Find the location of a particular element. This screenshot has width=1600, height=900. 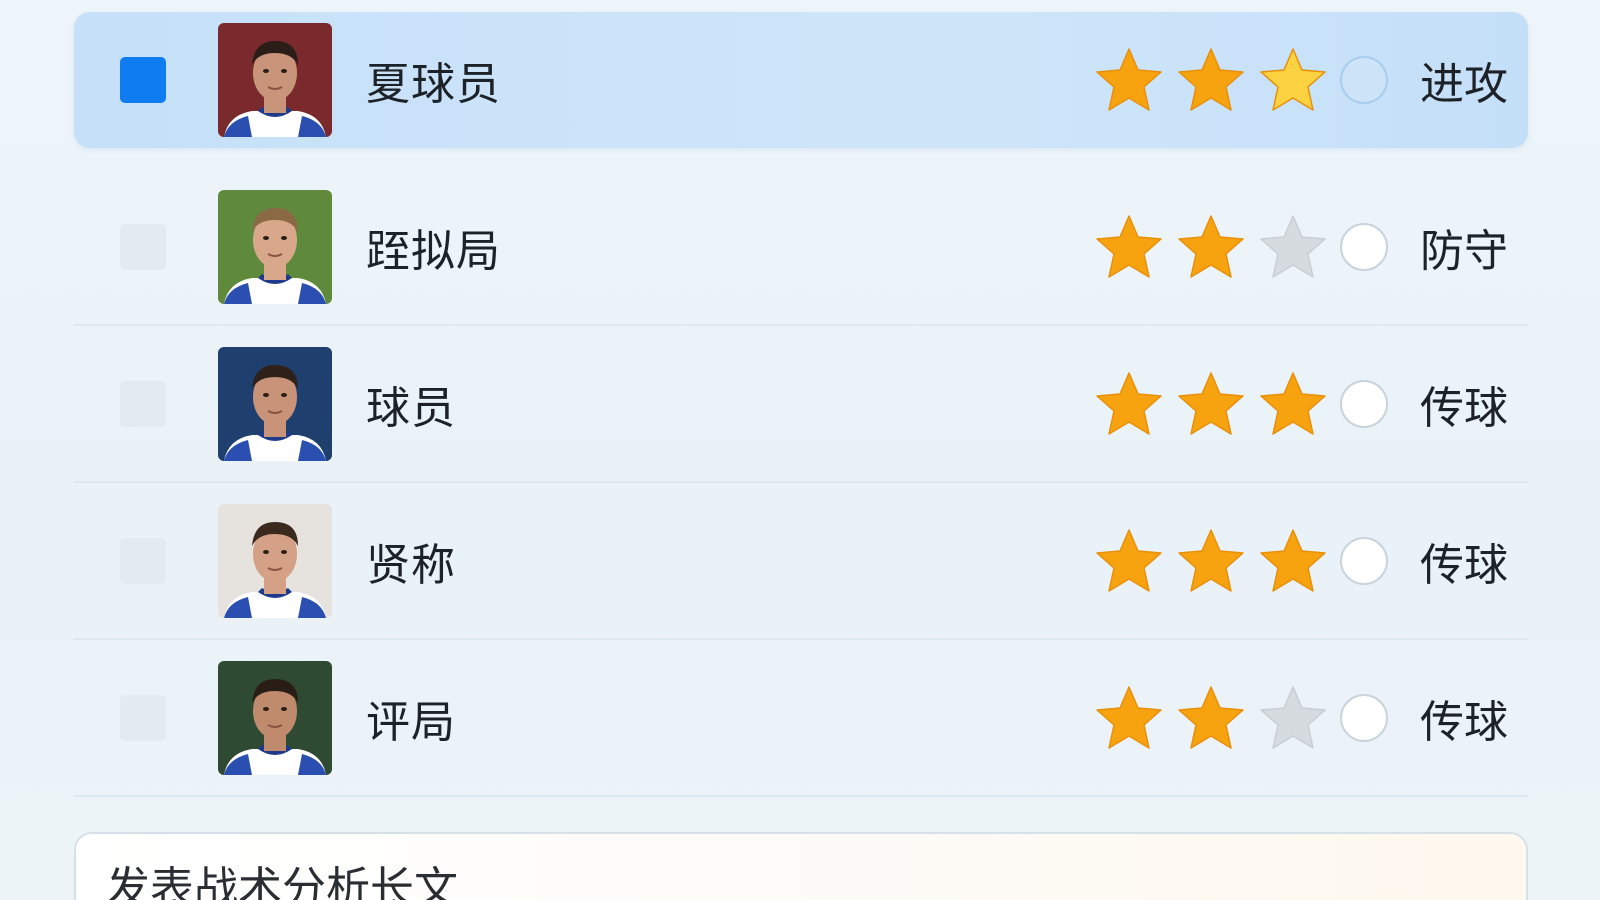

player-name: 球员 is located at coordinates (411, 408).